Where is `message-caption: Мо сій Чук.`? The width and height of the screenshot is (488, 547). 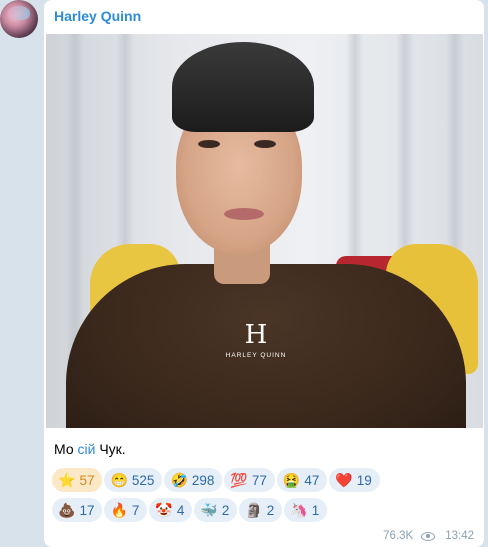
message-caption: Мо сій Чук. is located at coordinates (90, 449).